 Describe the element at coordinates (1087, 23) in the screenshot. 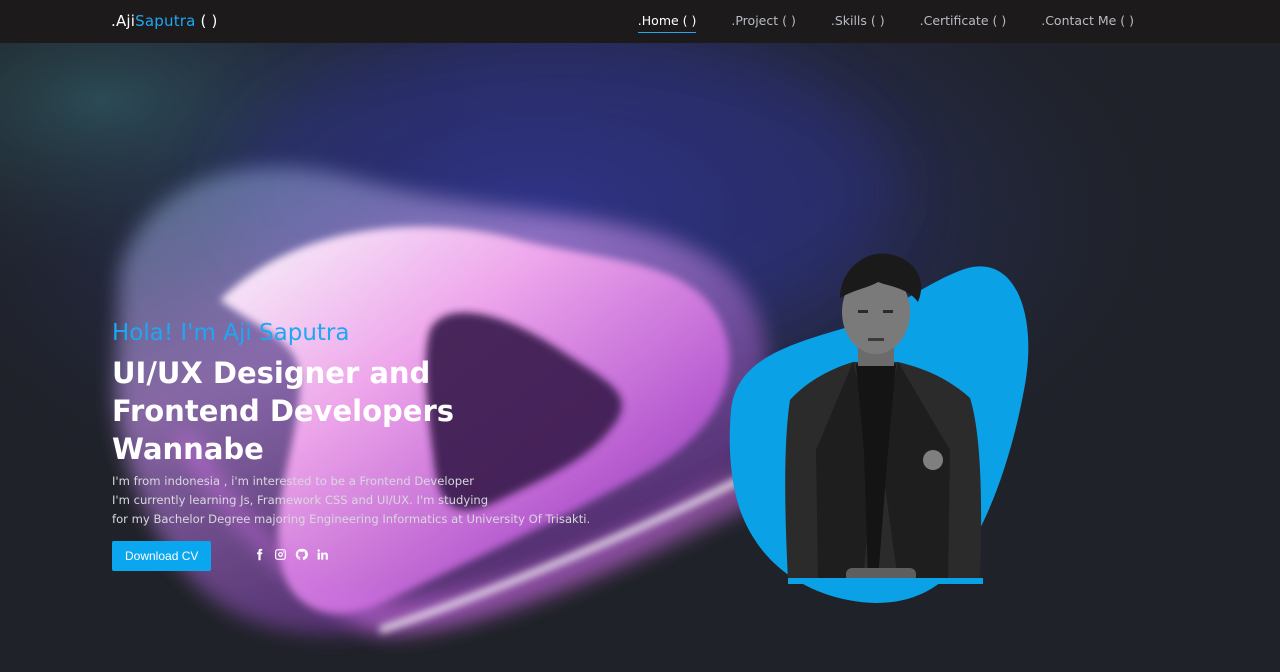

I see `nav-link-contact: .Contact Me ( )` at that location.